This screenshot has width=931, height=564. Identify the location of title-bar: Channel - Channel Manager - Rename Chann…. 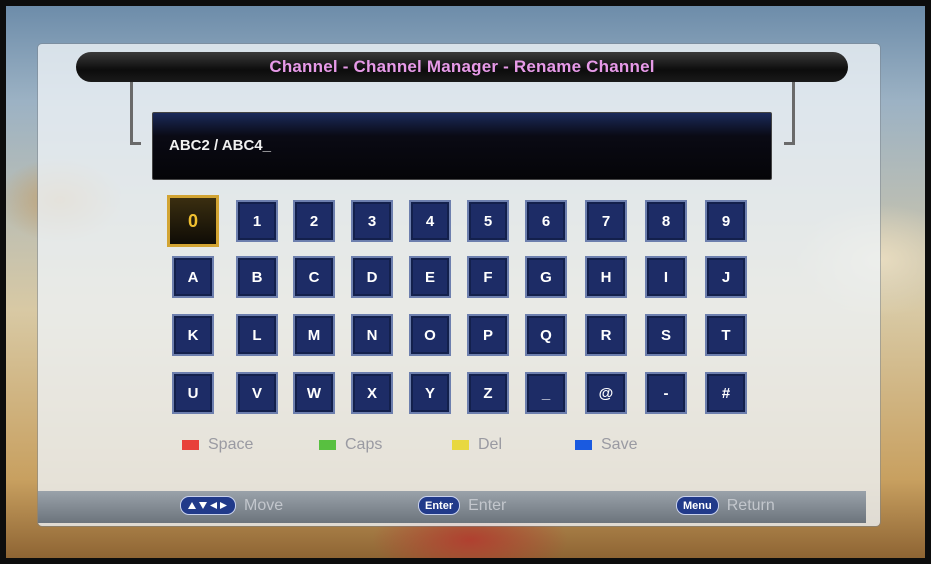
(462, 67).